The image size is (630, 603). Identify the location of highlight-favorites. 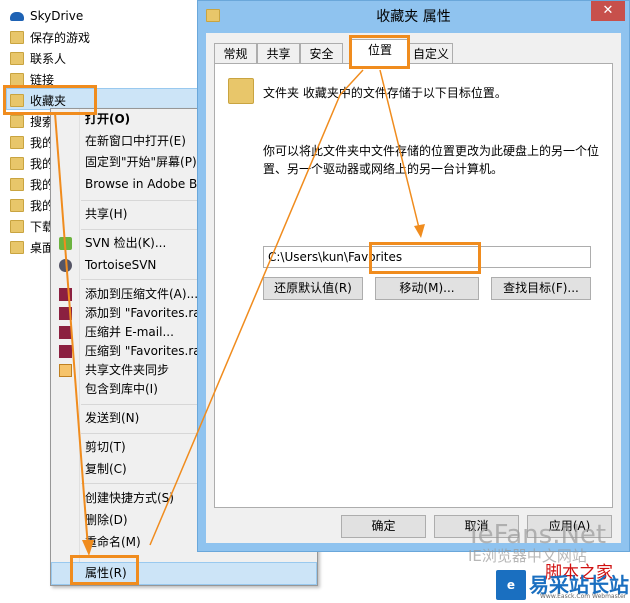
(50, 100).